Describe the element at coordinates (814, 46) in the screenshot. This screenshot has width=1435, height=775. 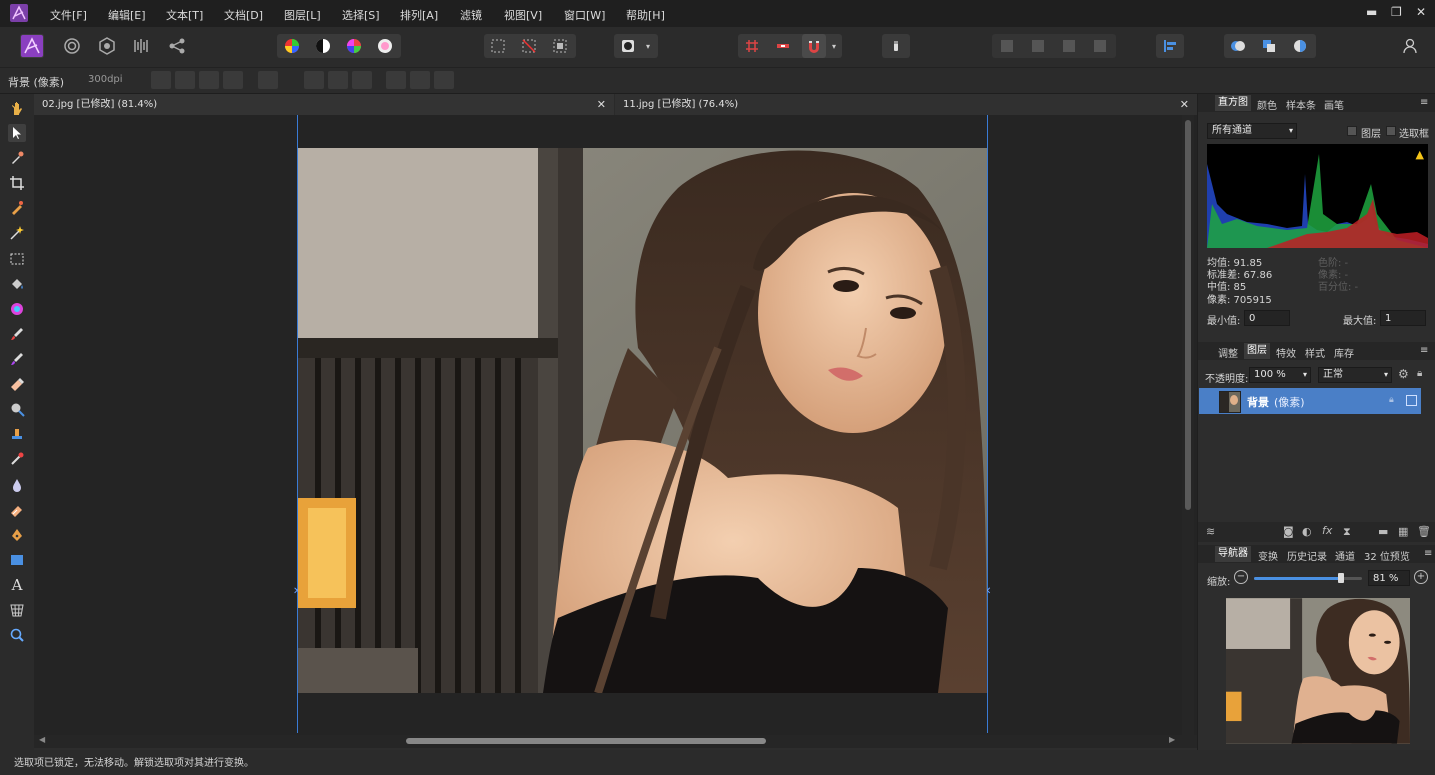
I see `snapping-magnet-icon` at that location.